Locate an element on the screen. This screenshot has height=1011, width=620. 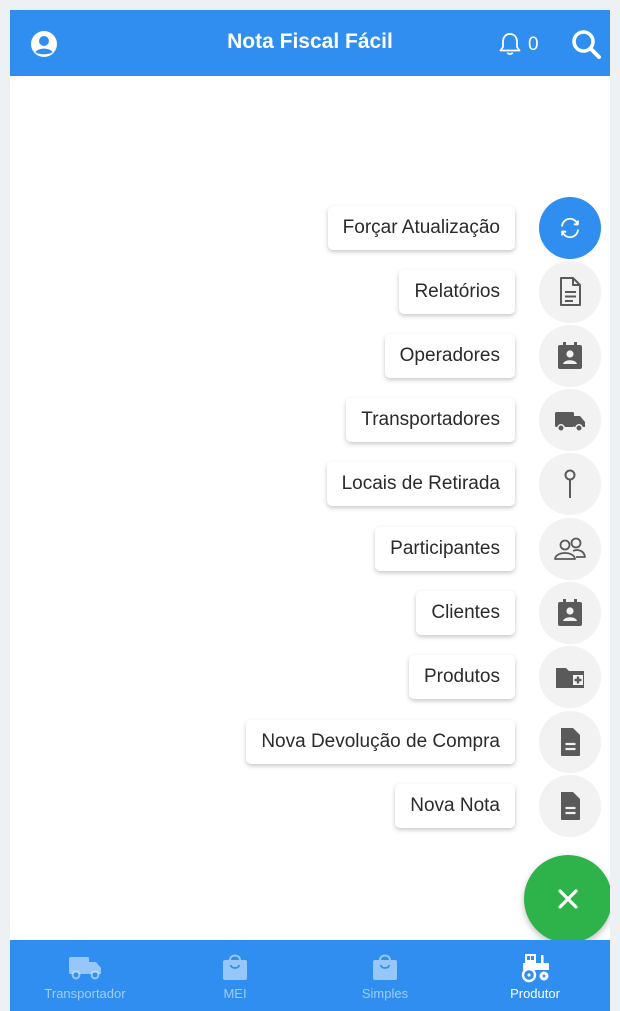
clientes-button is located at coordinates (570, 613).